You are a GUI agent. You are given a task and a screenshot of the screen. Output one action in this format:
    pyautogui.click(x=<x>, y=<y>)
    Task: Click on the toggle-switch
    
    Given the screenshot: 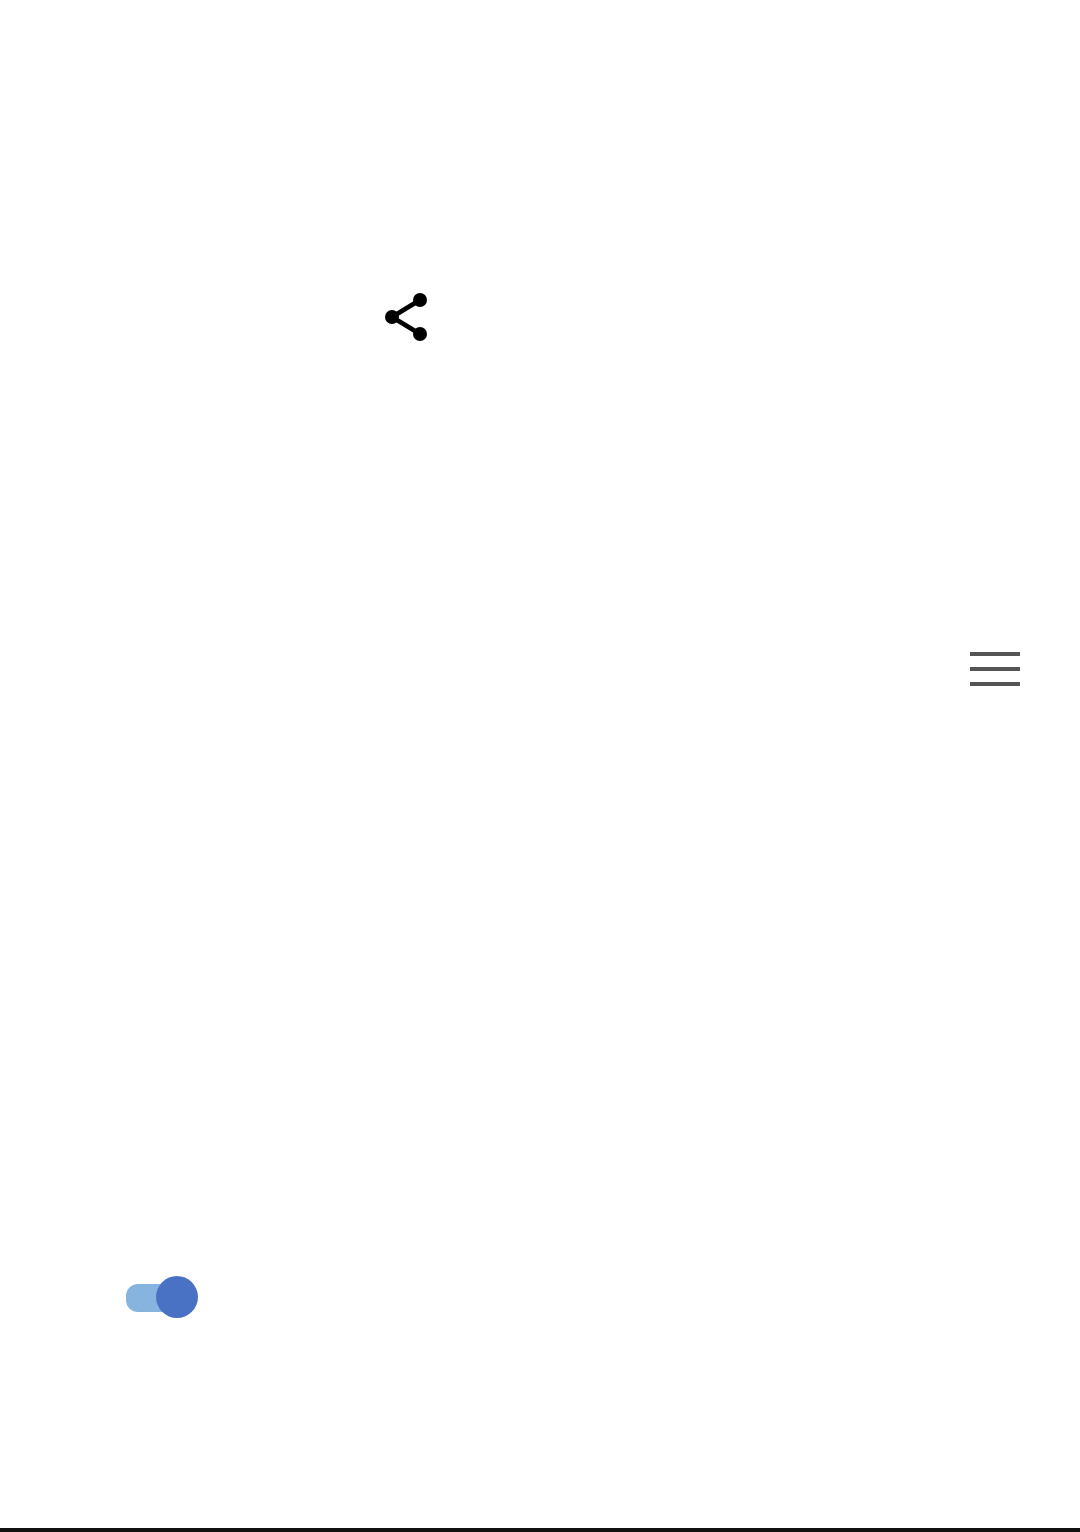 What is the action you would take?
    pyautogui.click(x=162, y=1297)
    